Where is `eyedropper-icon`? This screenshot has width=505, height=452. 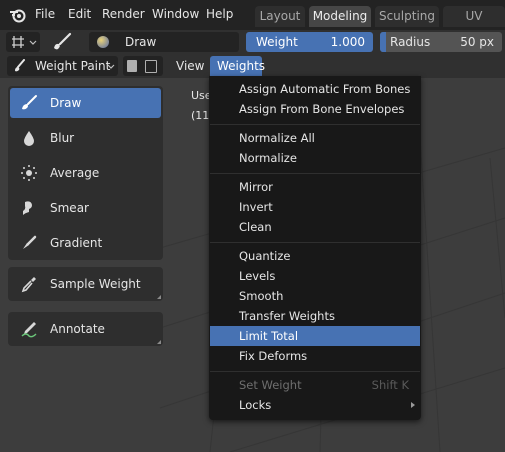 eyedropper-icon is located at coordinates (28, 285).